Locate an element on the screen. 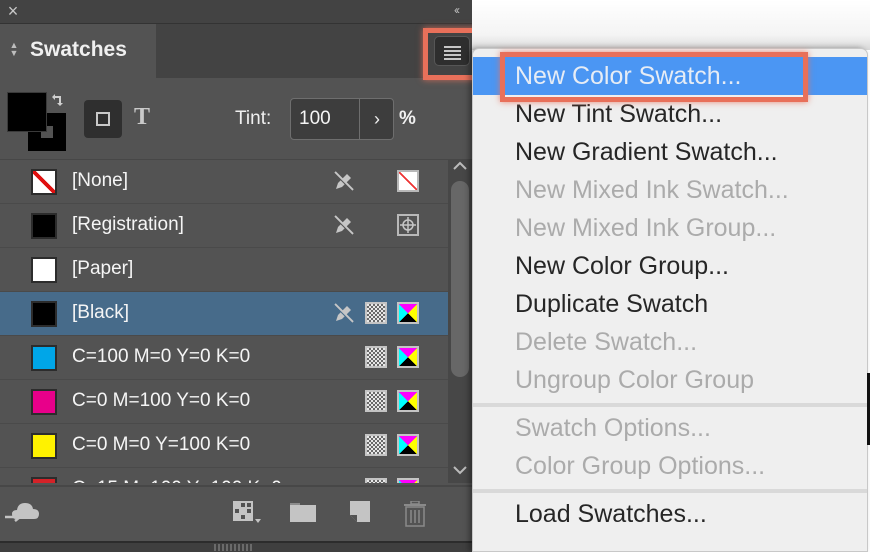 This screenshot has width=870, height=552. collapse-panel-icon: ‹‹ is located at coordinates (457, 10).